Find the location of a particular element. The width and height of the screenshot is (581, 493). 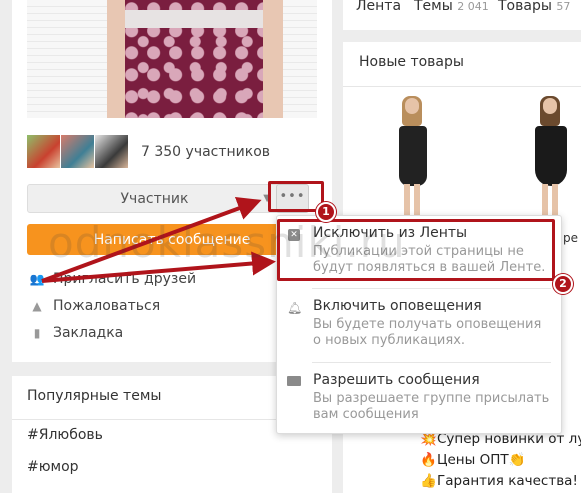

member-status-label: Участник is located at coordinates (154, 198).